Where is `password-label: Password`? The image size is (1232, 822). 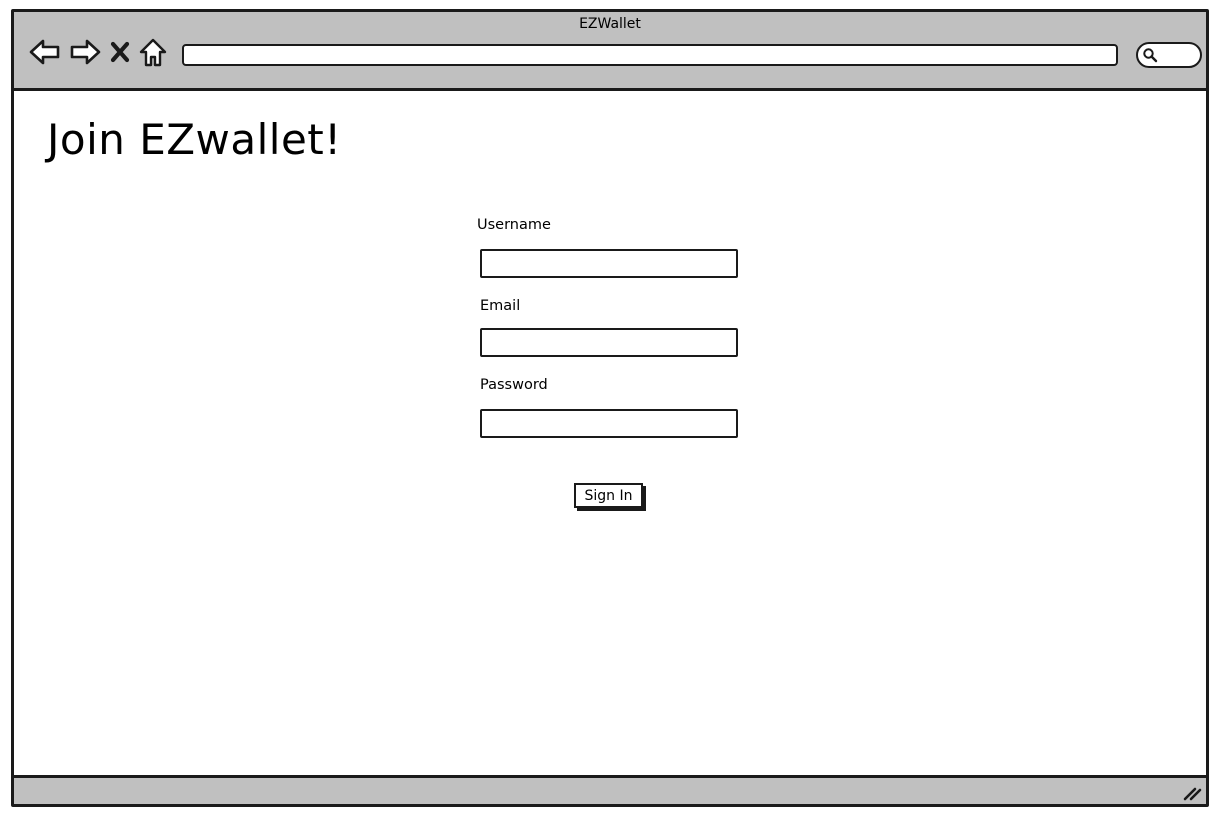 password-label: Password is located at coordinates (514, 385).